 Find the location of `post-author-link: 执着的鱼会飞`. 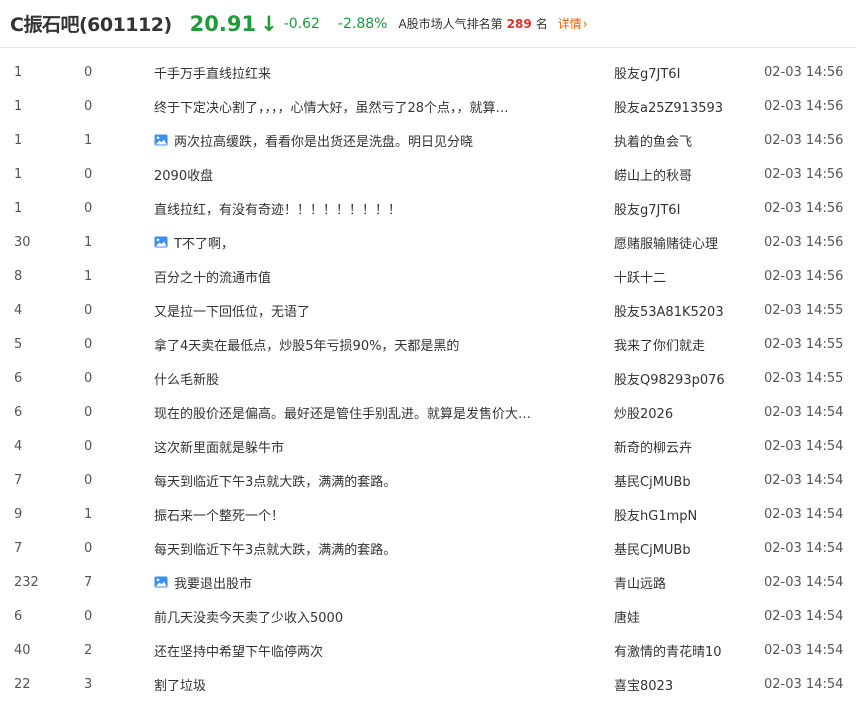

post-author-link: 执着的鱼会飞 is located at coordinates (689, 140).